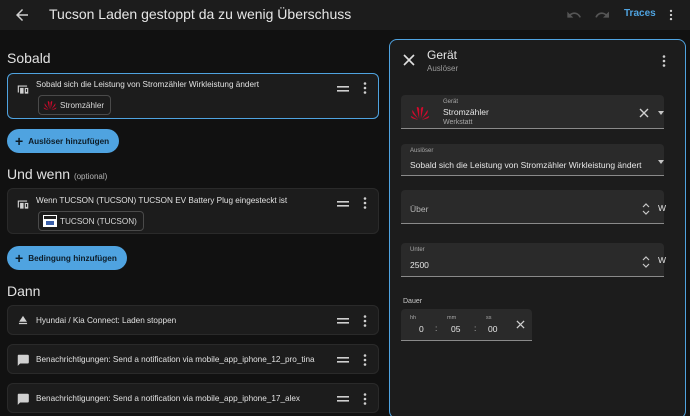 This screenshot has height=416, width=690. Describe the element at coordinates (413, 301) in the screenshot. I see `duration-label: Dauer` at that location.